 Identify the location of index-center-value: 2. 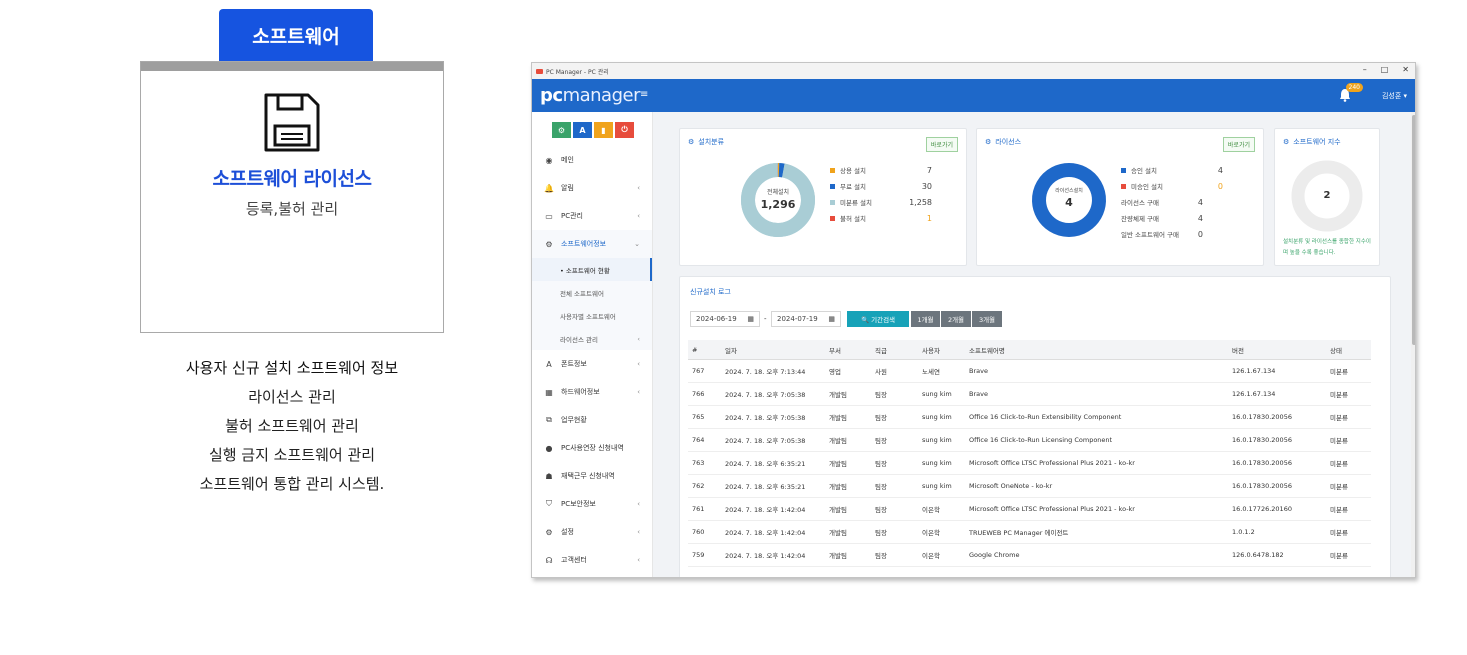
(1327, 195).